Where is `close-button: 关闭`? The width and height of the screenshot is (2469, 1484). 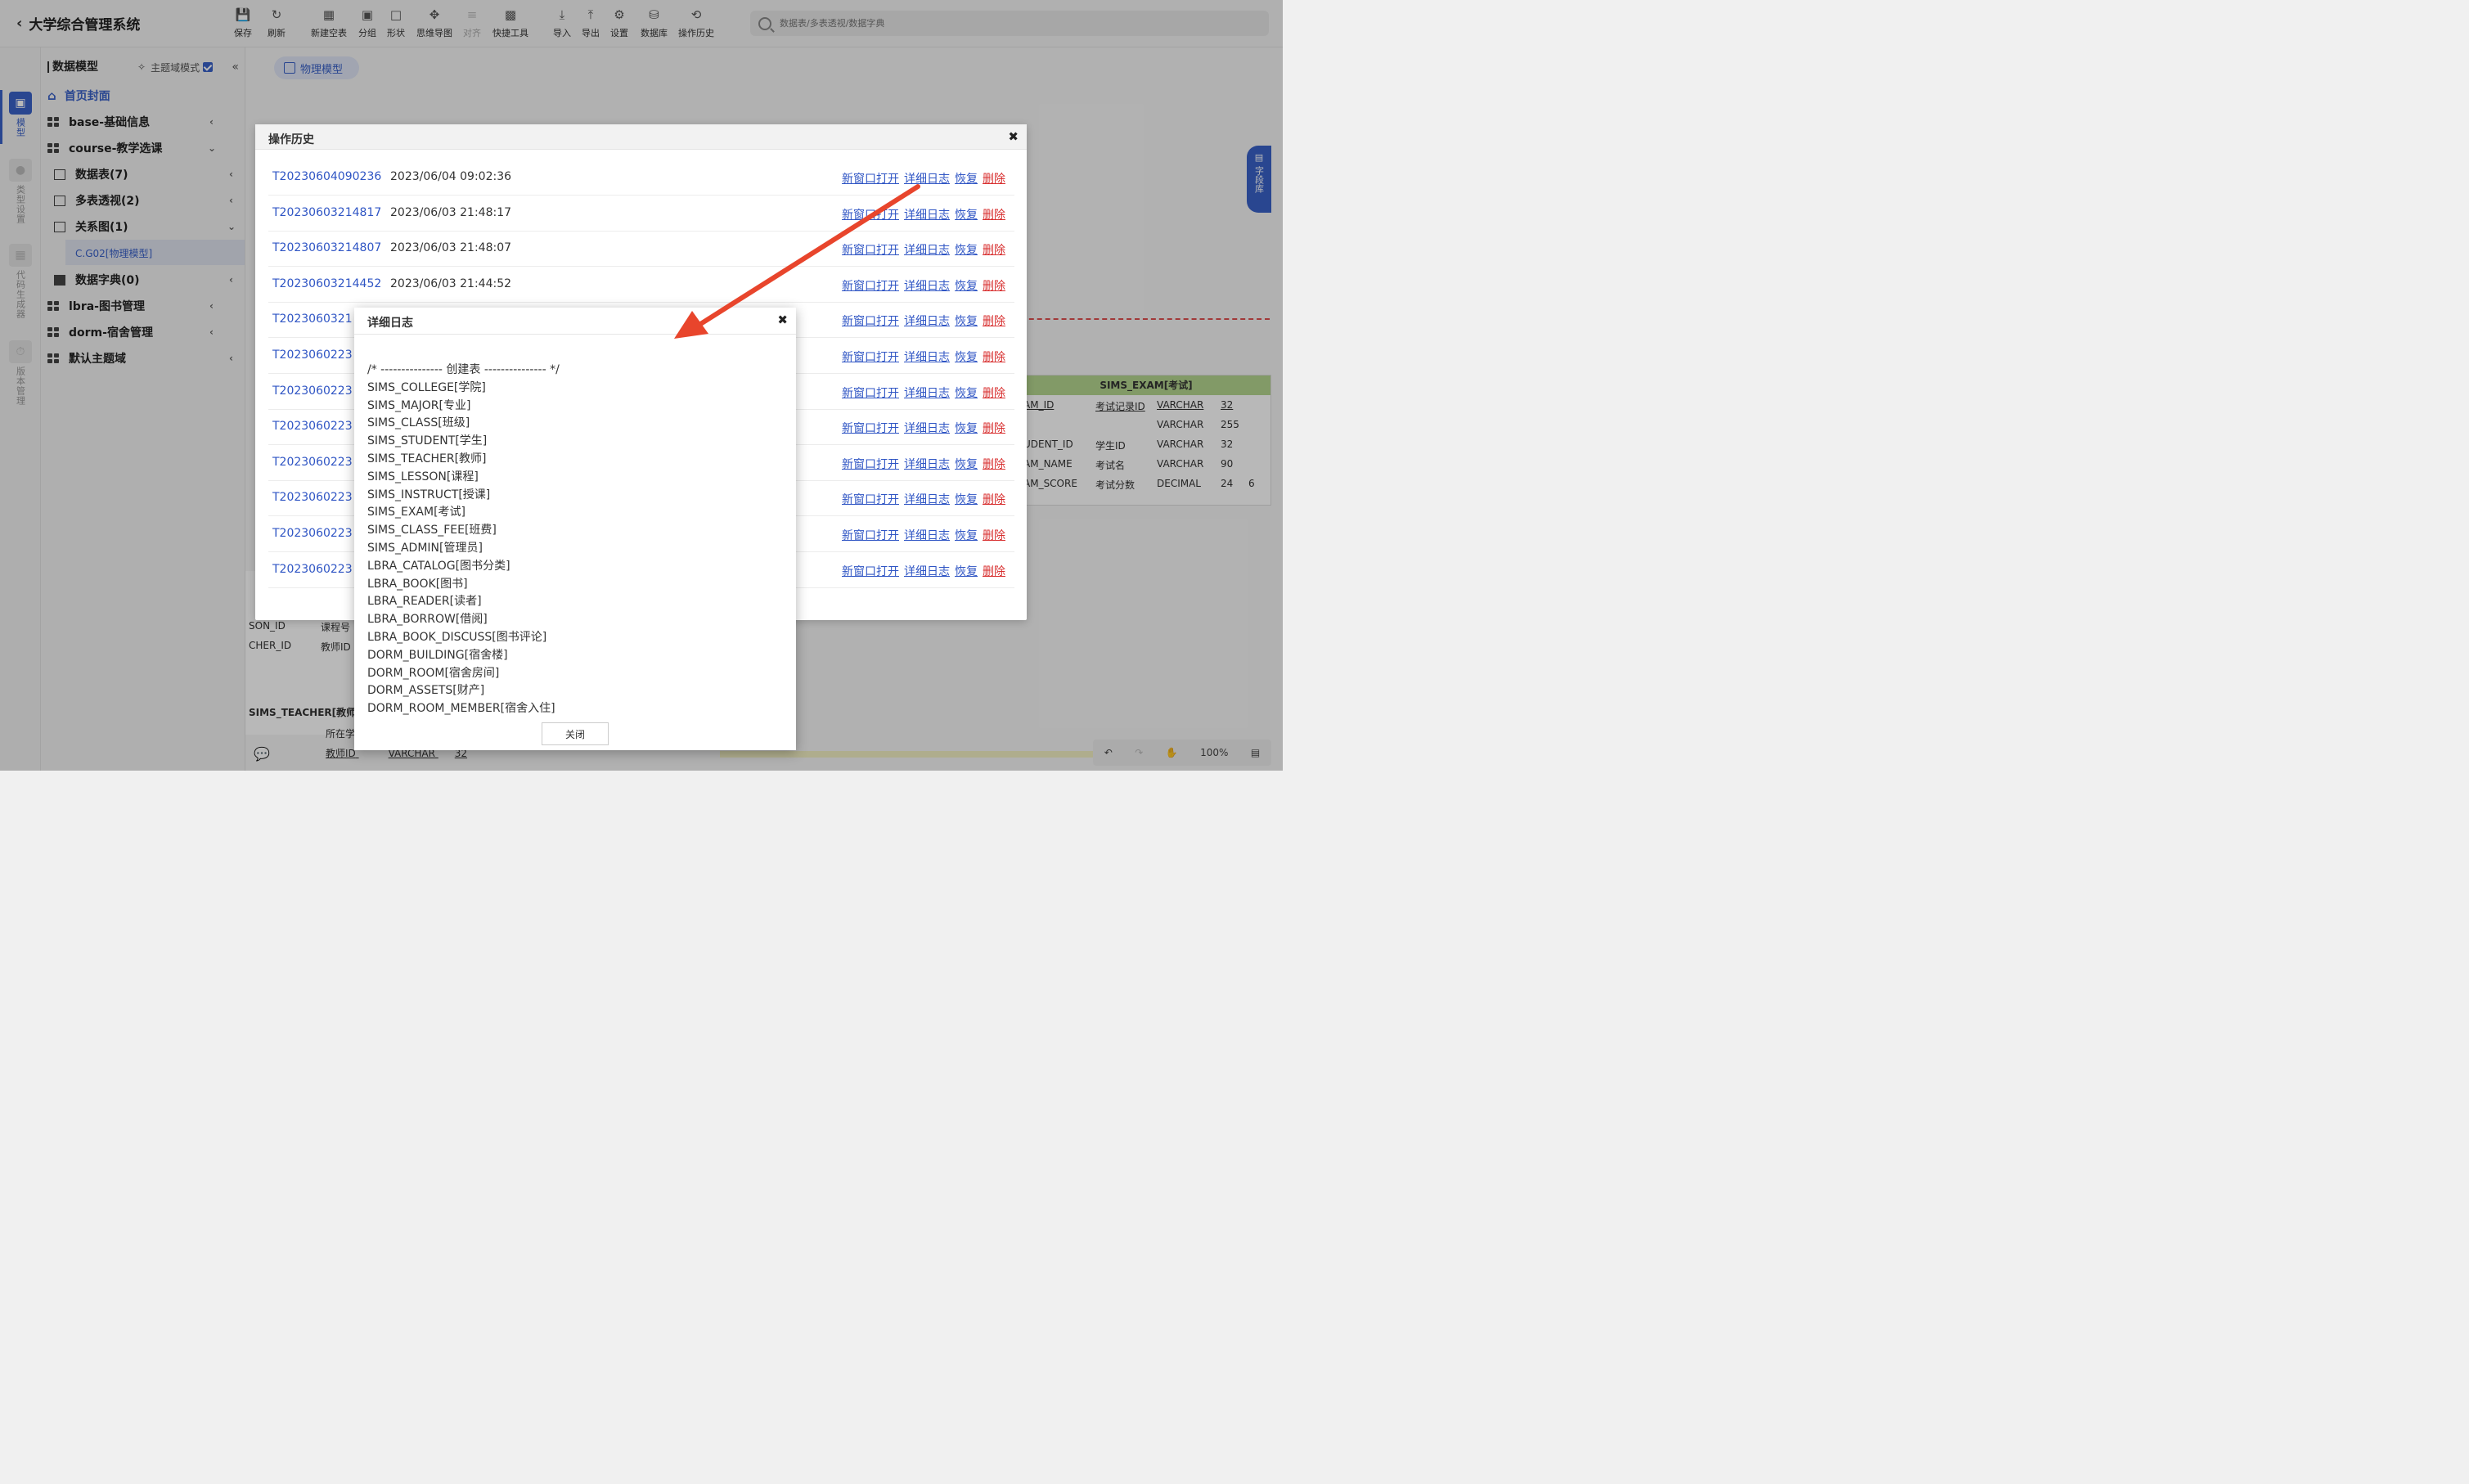
close-button: 关闭 is located at coordinates (575, 733).